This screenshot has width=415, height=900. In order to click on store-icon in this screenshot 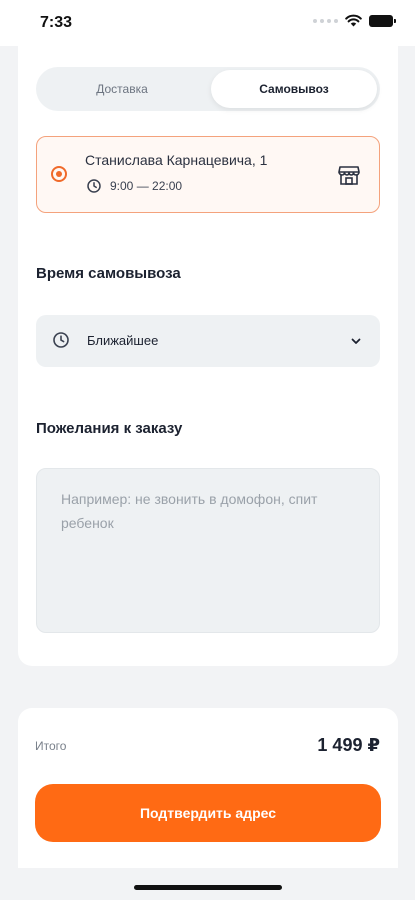, I will do `click(349, 175)`.